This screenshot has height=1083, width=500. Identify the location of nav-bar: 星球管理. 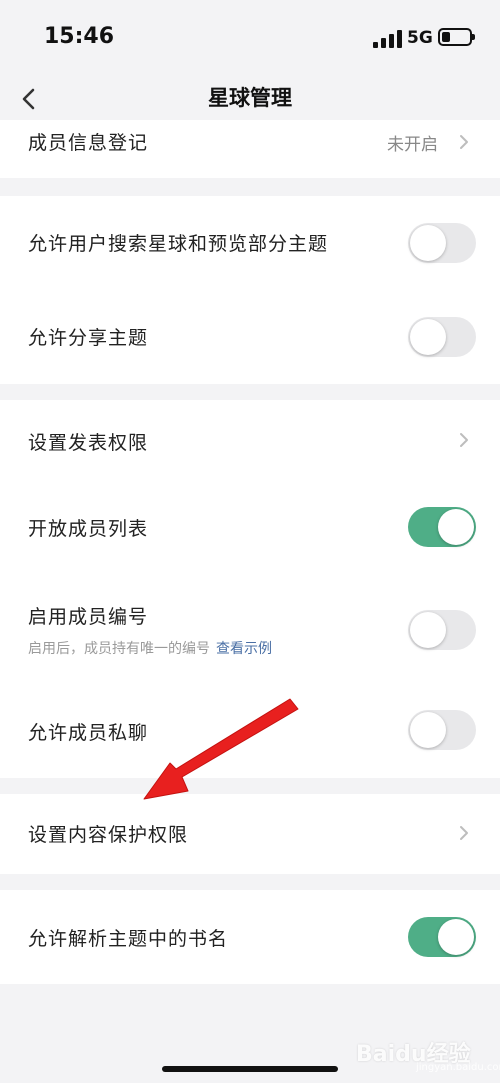
(250, 100).